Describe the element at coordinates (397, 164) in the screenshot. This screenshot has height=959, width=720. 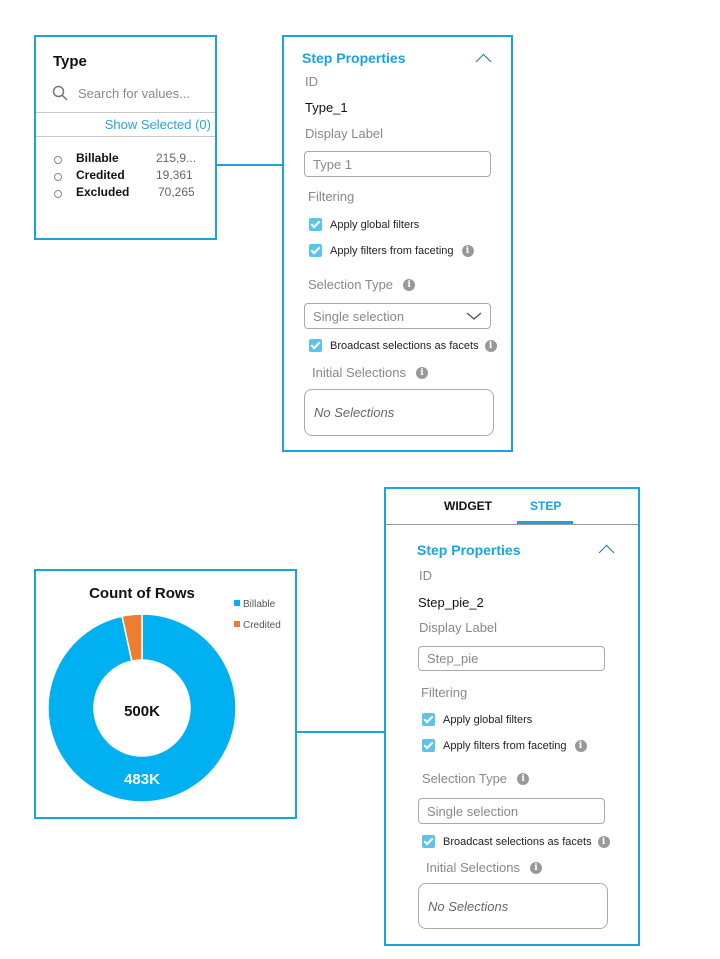
I see `display-label-input: Type 1` at that location.